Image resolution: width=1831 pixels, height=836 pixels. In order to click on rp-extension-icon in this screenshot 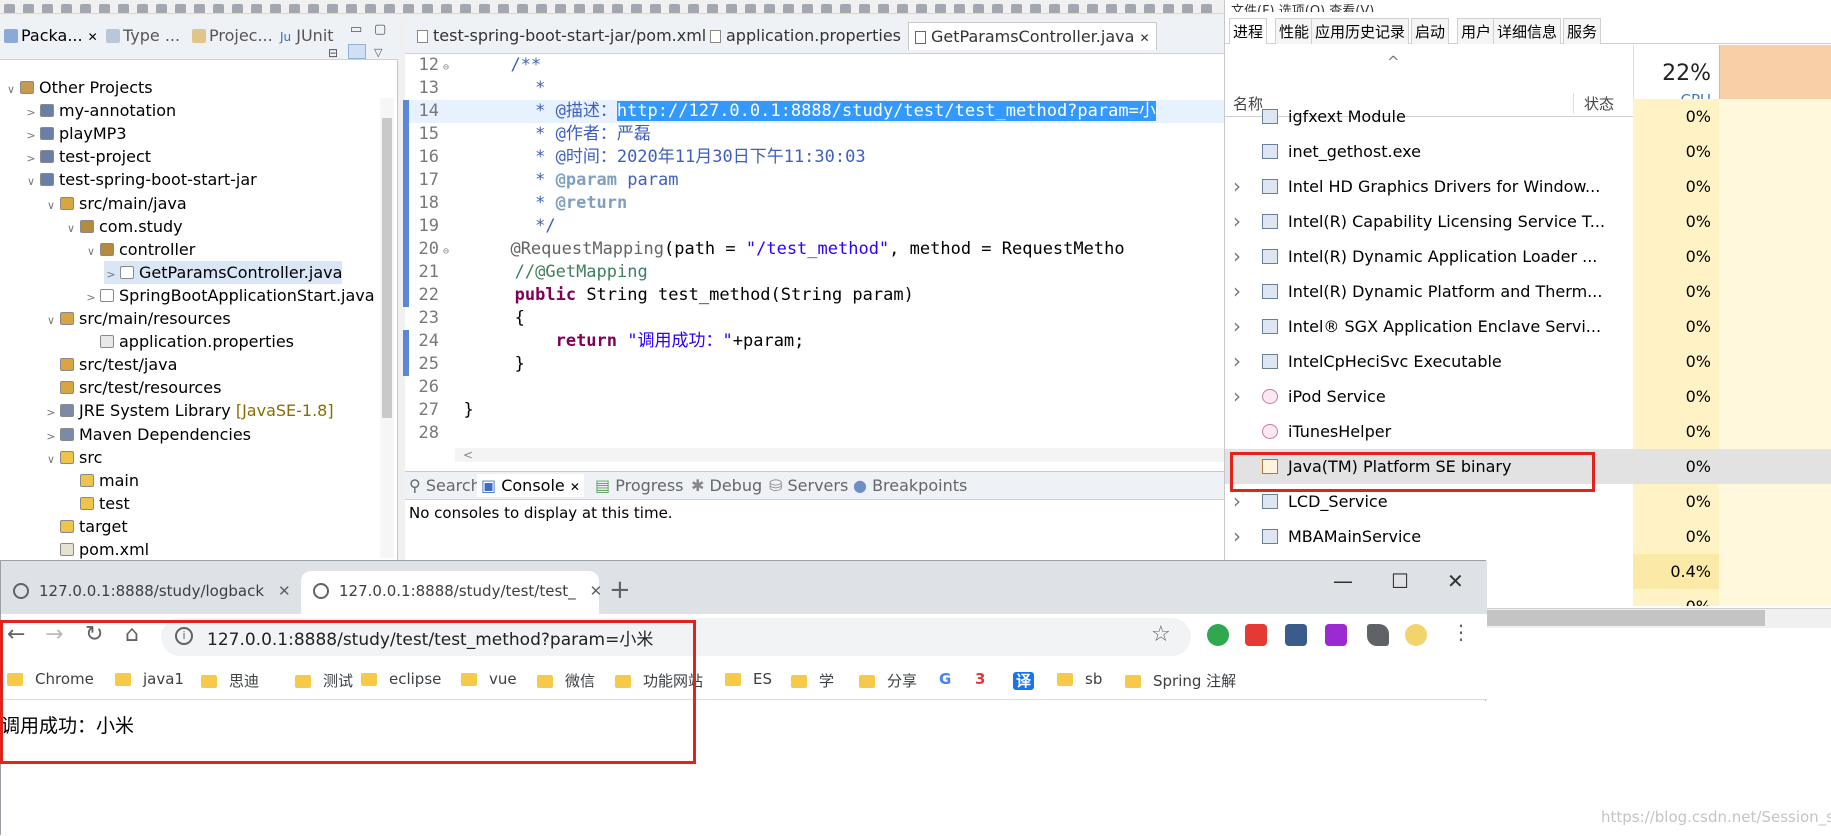, I will do `click(1336, 635)`.